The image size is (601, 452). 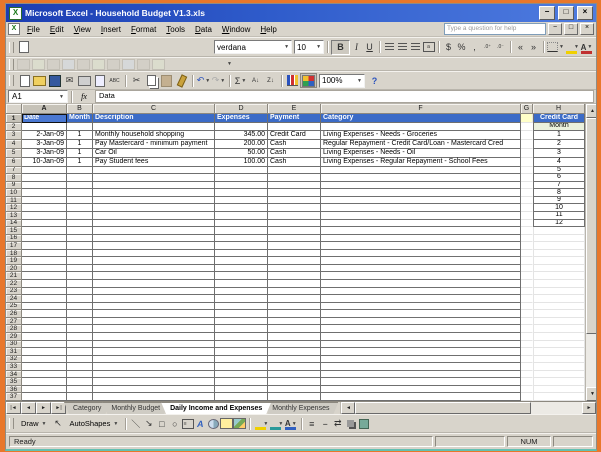 I want to click on cell-H23, so click(x=559, y=291).